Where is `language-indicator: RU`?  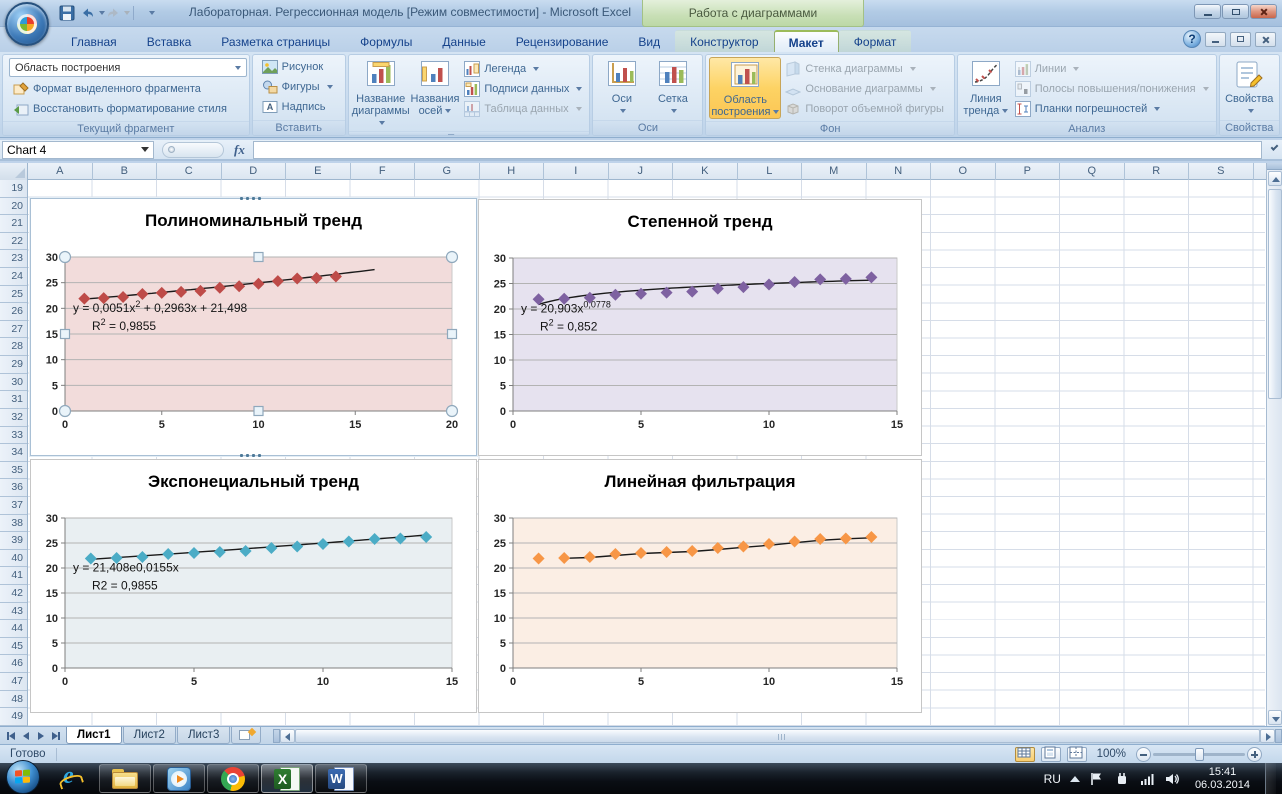 language-indicator: RU is located at coordinates (1052, 779).